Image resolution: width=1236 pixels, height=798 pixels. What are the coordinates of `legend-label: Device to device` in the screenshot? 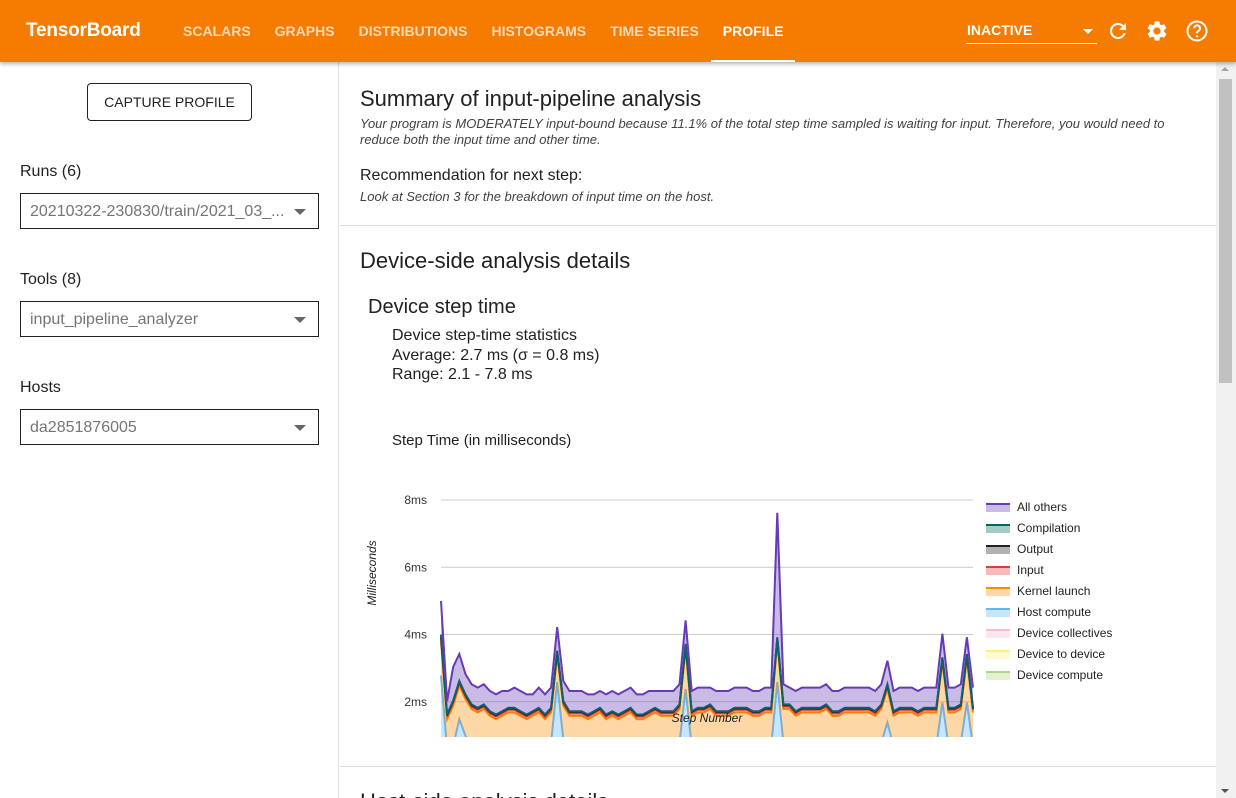 It's located at (1061, 654).